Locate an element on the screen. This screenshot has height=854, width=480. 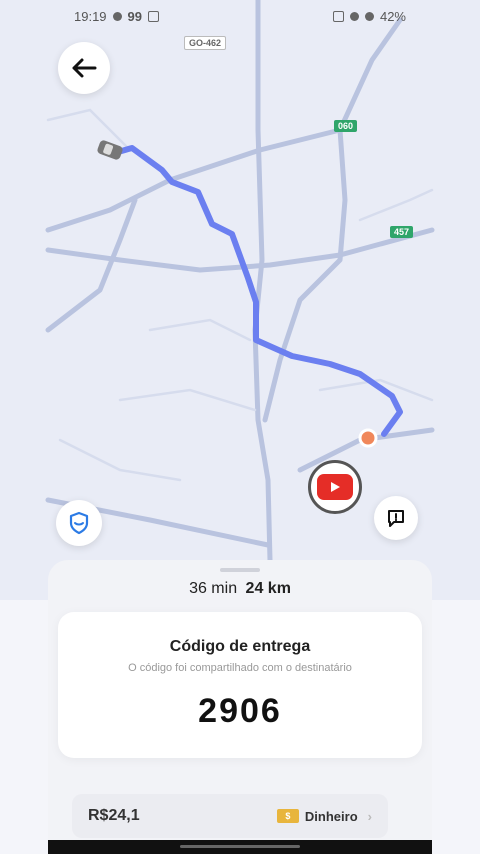
youtube-icon is located at coordinates (335, 487).